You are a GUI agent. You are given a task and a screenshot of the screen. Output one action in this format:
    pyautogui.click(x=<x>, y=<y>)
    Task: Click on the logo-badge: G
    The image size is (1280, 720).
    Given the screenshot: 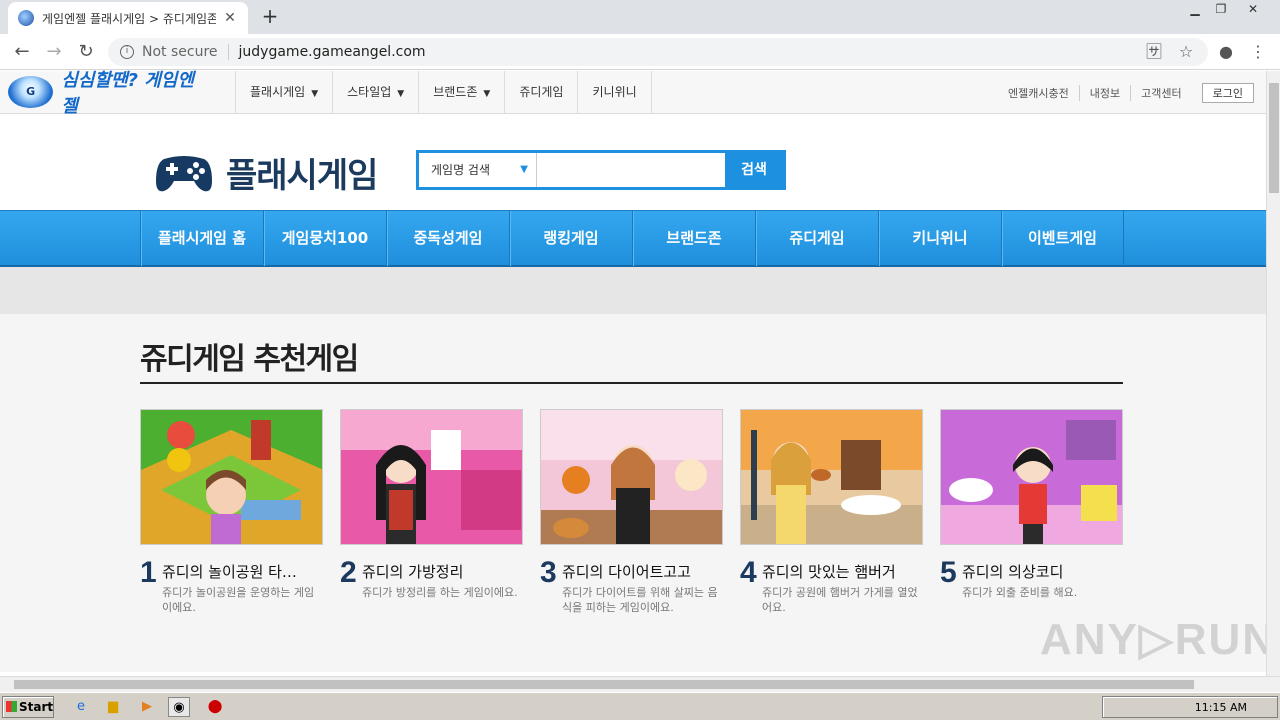 What is the action you would take?
    pyautogui.click(x=31, y=92)
    